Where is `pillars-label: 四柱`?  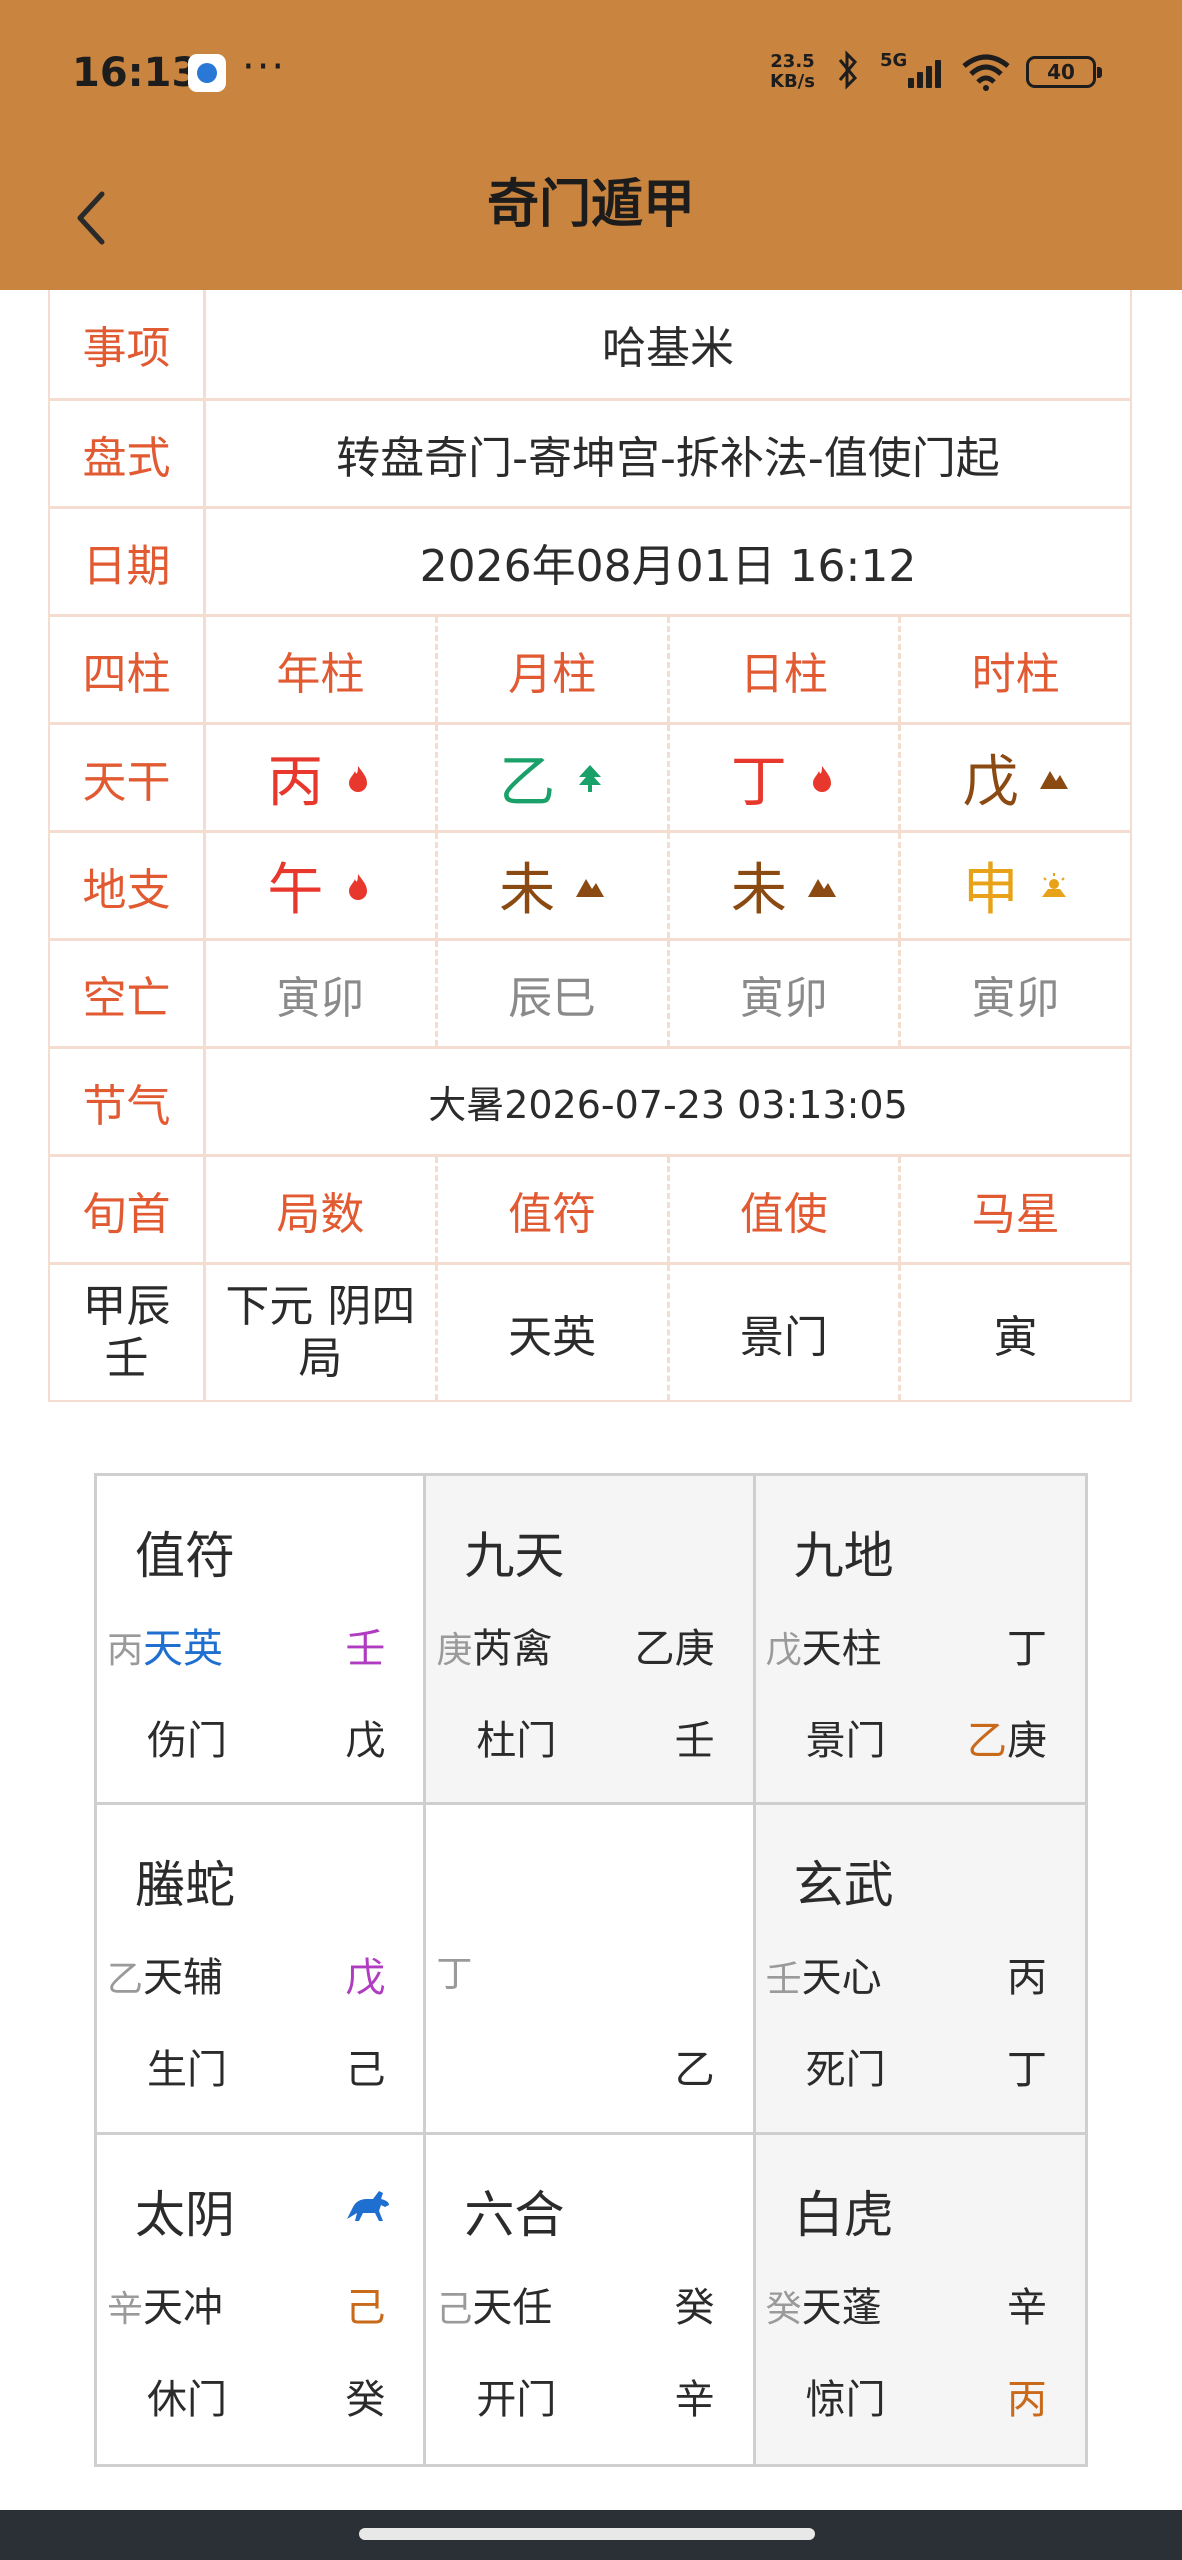
pillars-label: 四柱 is located at coordinates (128, 669).